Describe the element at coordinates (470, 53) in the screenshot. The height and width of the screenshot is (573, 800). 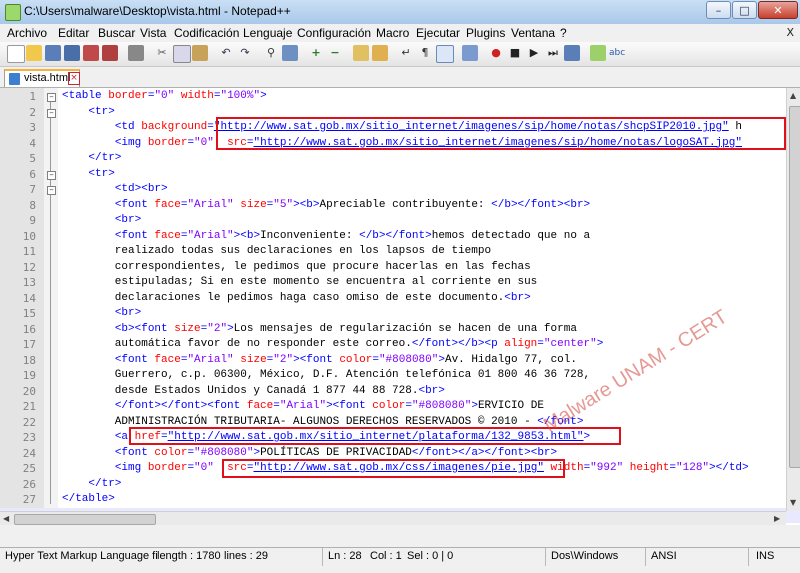
I see `user-lang-icon` at that location.